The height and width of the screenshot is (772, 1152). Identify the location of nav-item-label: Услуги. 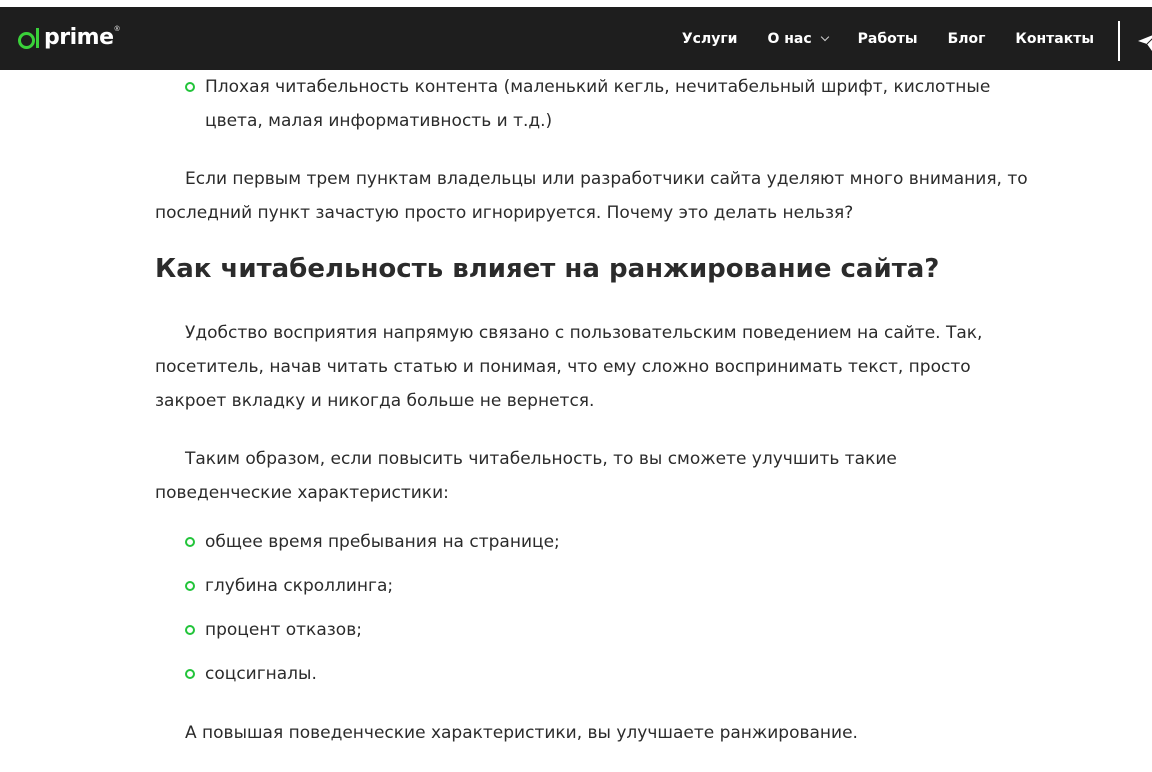
(709, 38).